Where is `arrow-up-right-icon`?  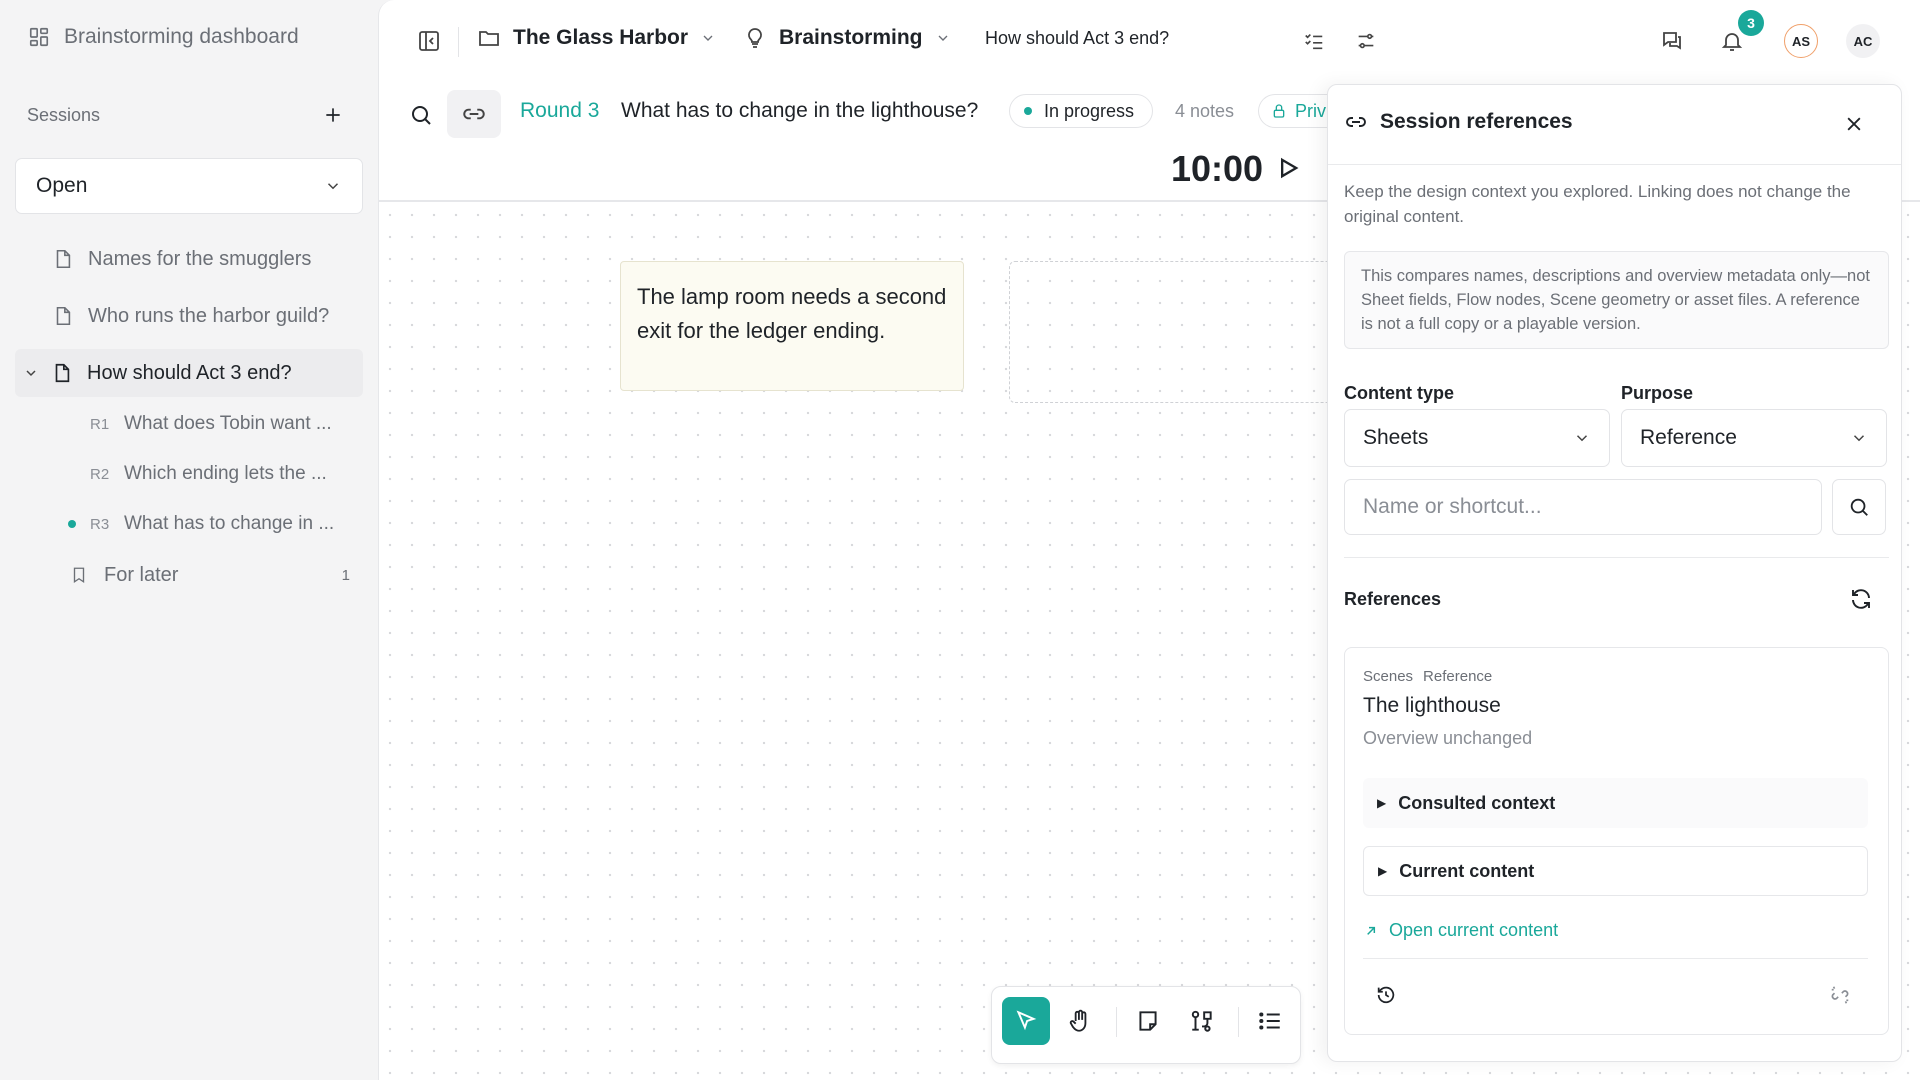 arrow-up-right-icon is located at coordinates (1371, 930).